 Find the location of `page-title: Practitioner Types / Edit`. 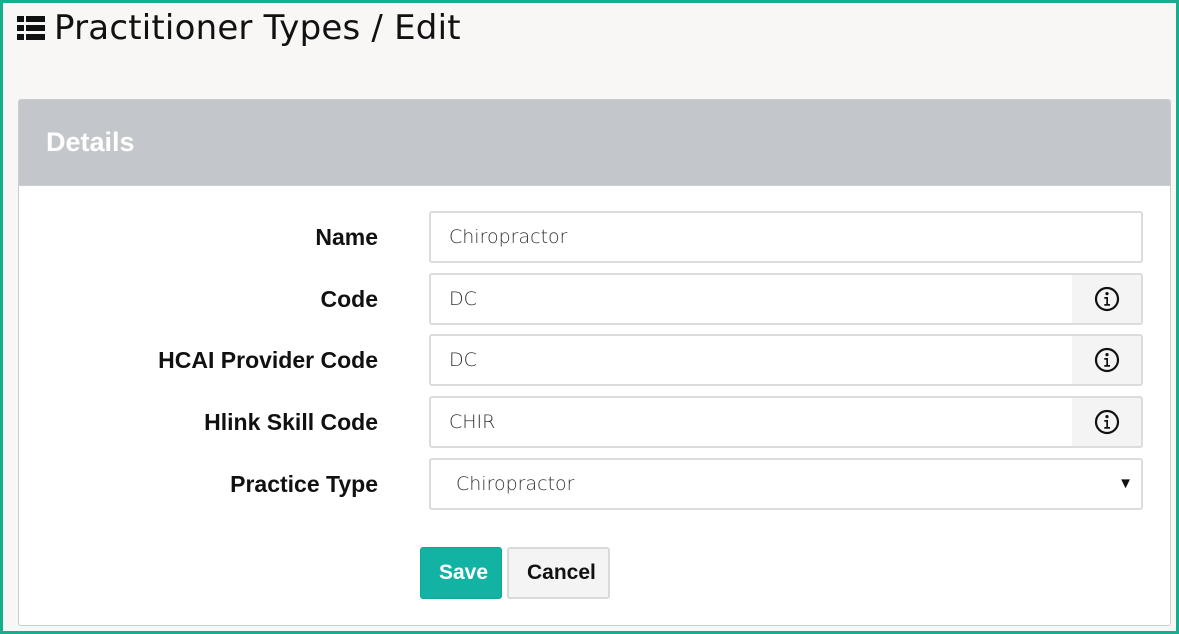

page-title: Practitioner Types / Edit is located at coordinates (257, 28).